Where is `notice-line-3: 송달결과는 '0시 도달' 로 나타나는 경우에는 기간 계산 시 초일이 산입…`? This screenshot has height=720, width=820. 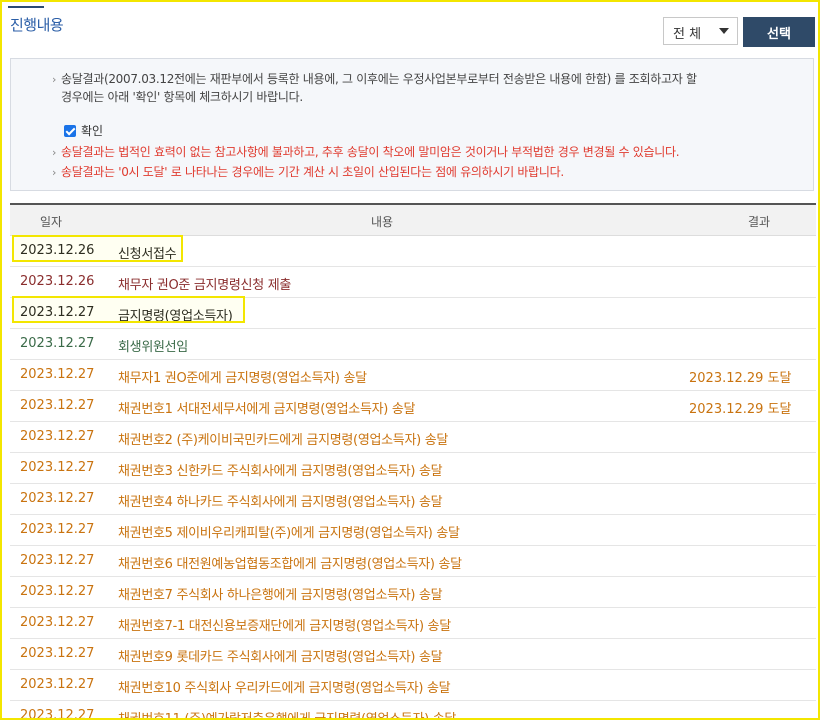
notice-line-3: 송달결과는 '0시 도달' 로 나타나는 경우에는 기간 계산 시 초일이 산입… is located at coordinates (308, 172).